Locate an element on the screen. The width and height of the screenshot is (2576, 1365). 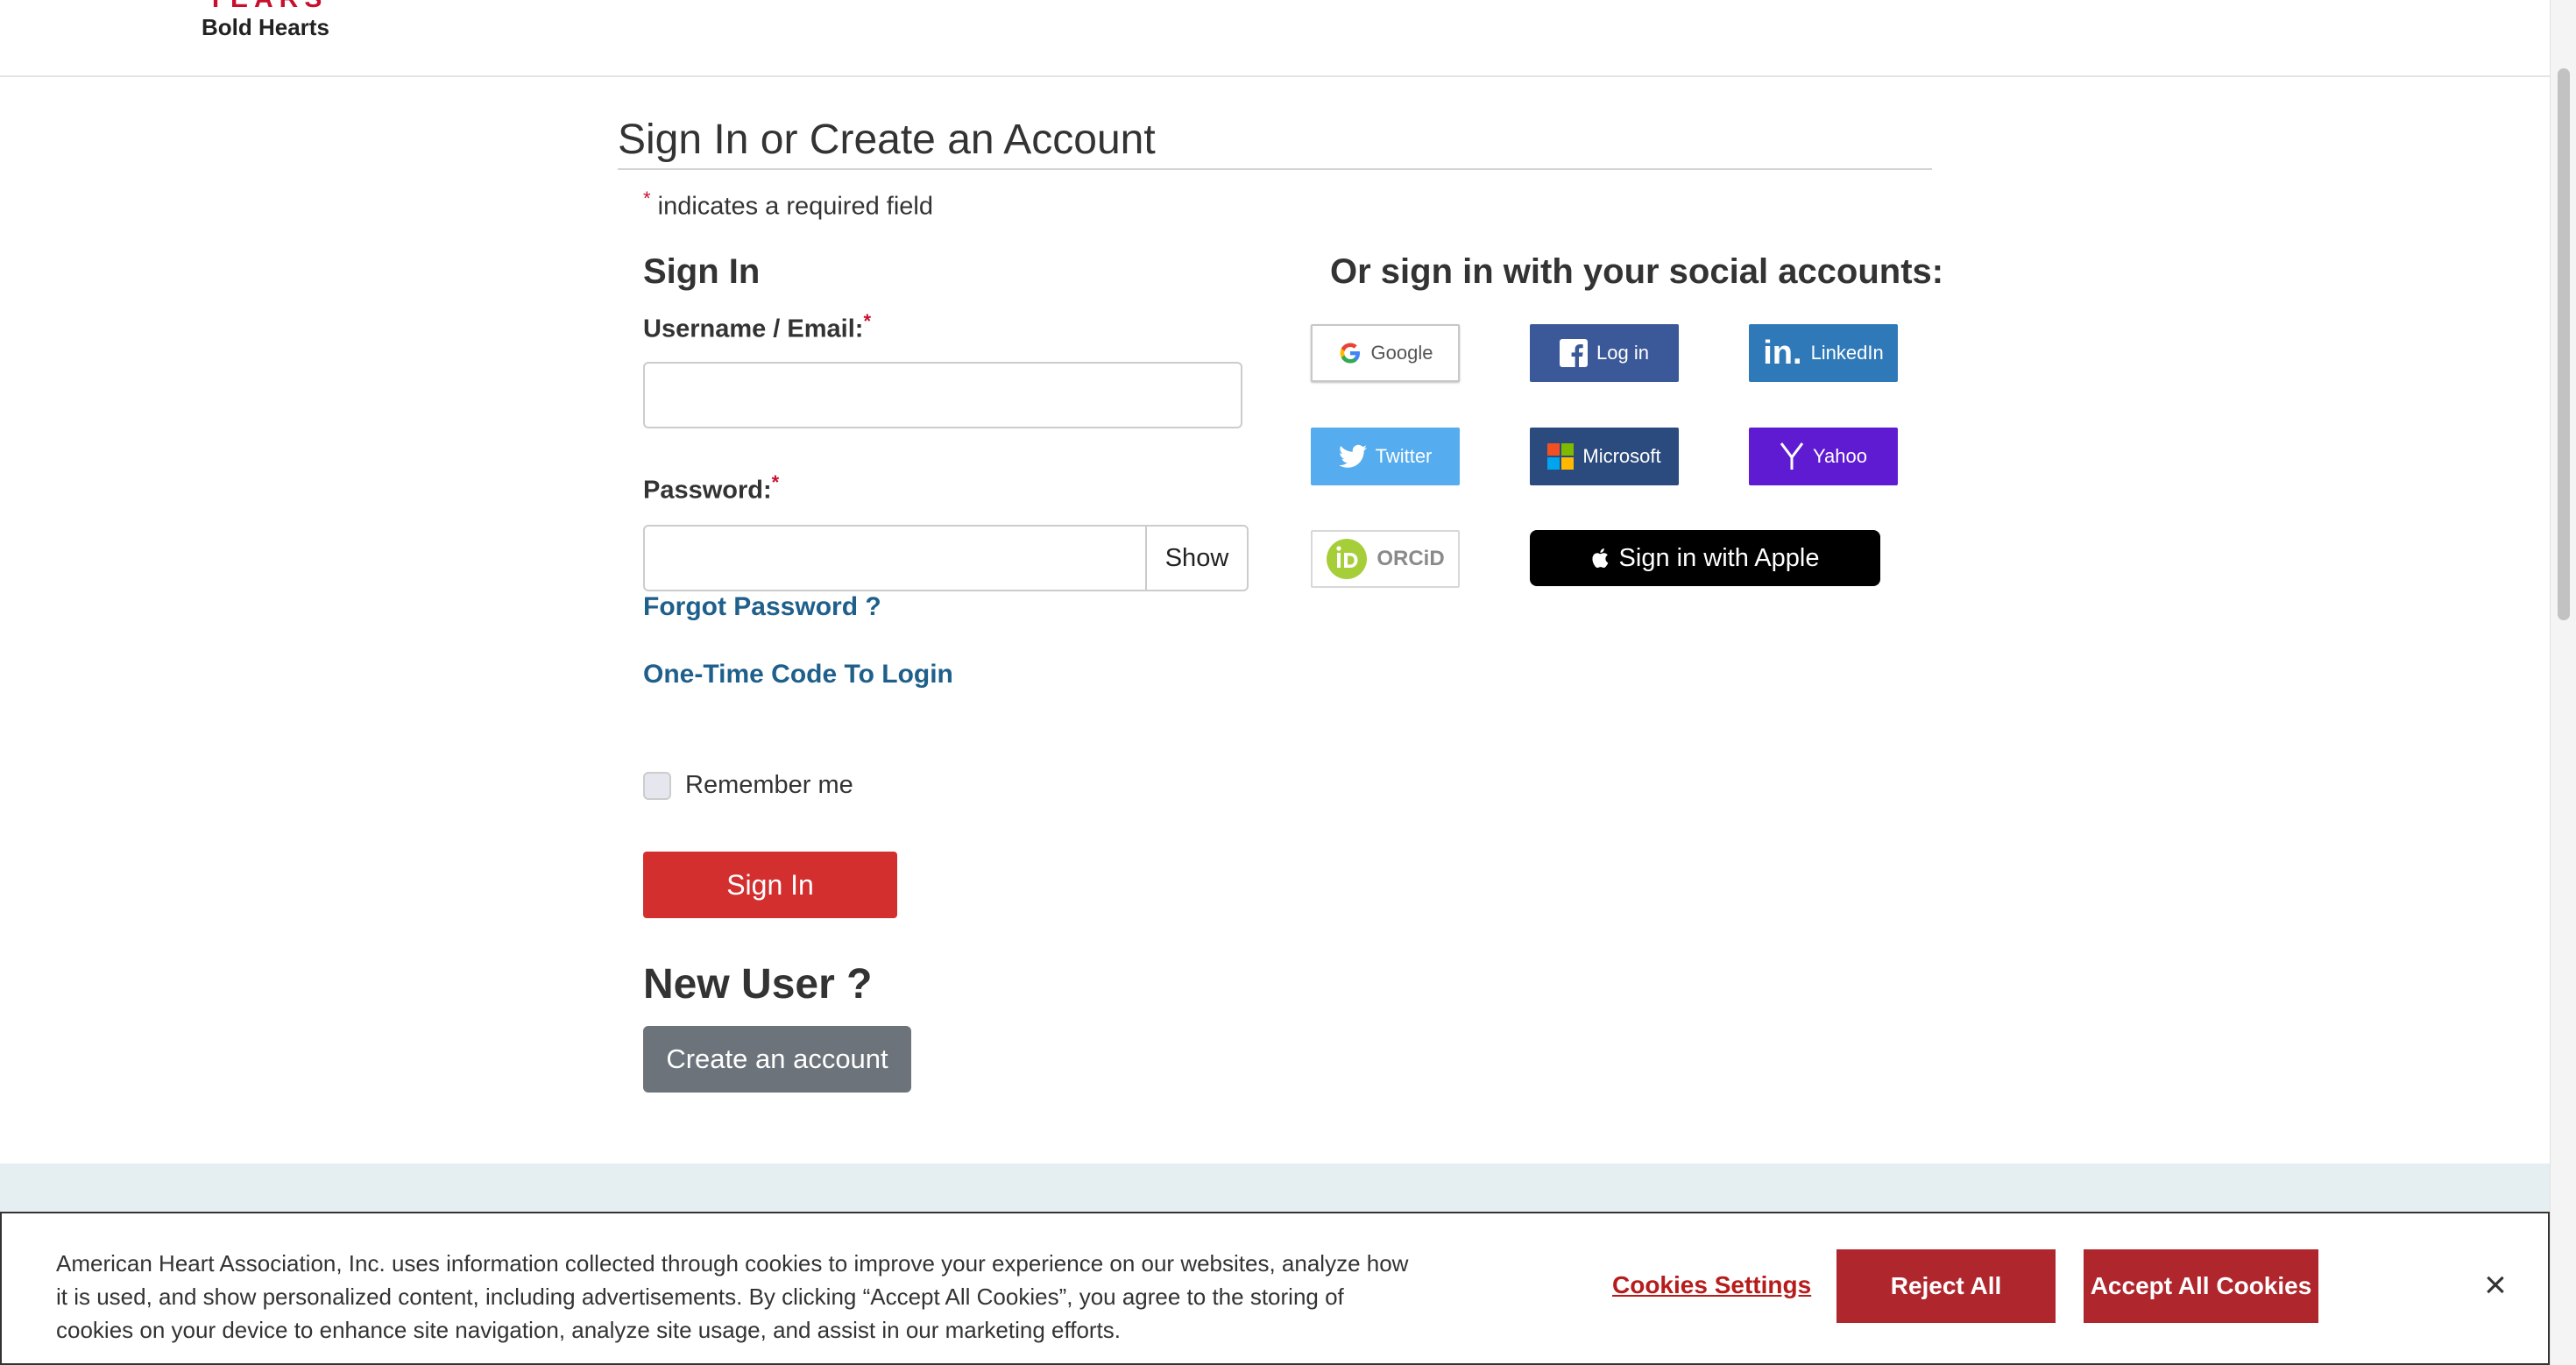
password-label-text: Password: is located at coordinates (707, 490).